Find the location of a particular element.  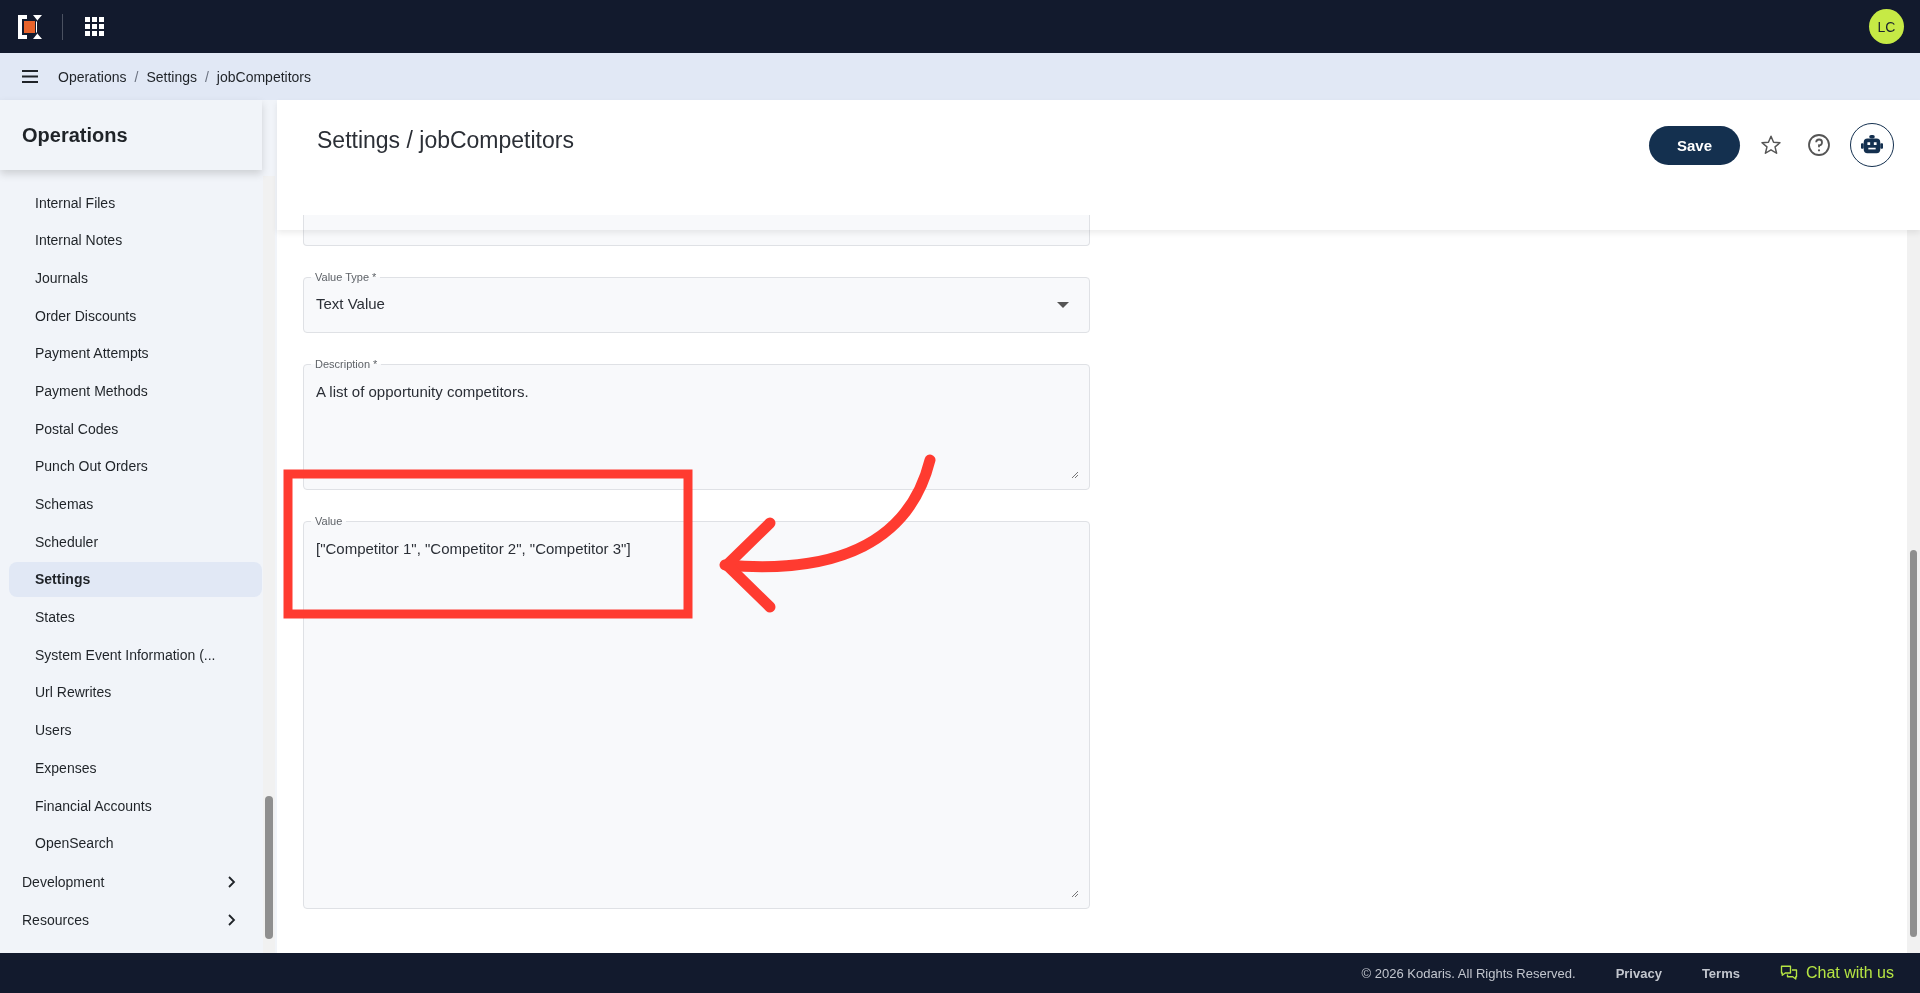

field-value: Text Value is located at coordinates (351, 303).